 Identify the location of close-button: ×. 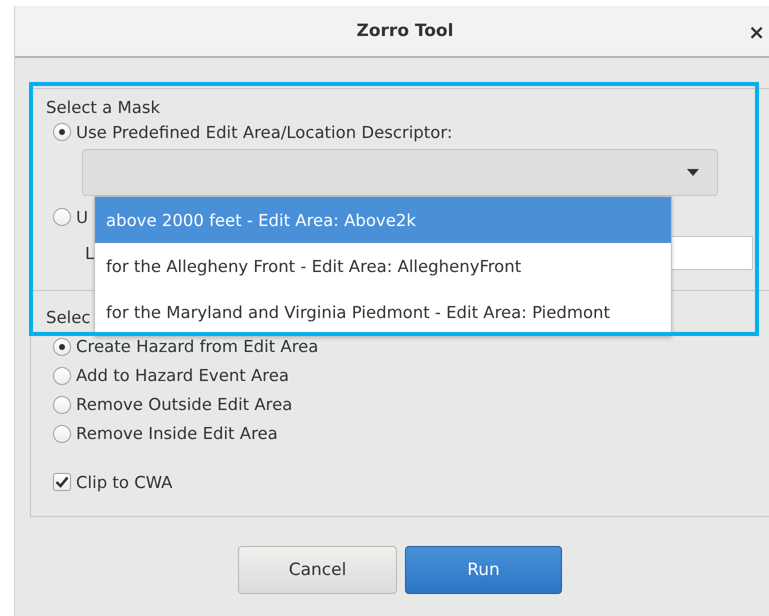
(756, 32).